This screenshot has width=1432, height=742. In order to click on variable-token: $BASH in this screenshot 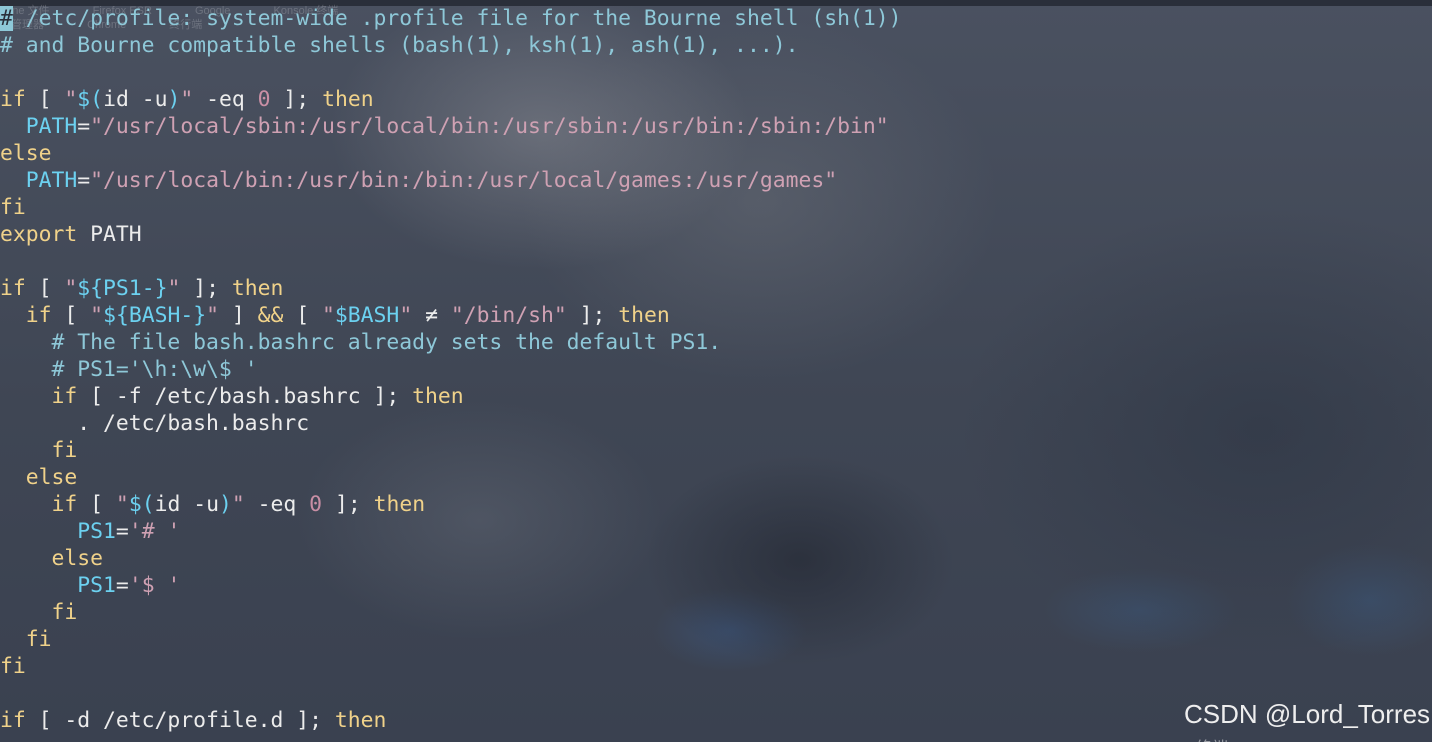, I will do `click(367, 315)`.